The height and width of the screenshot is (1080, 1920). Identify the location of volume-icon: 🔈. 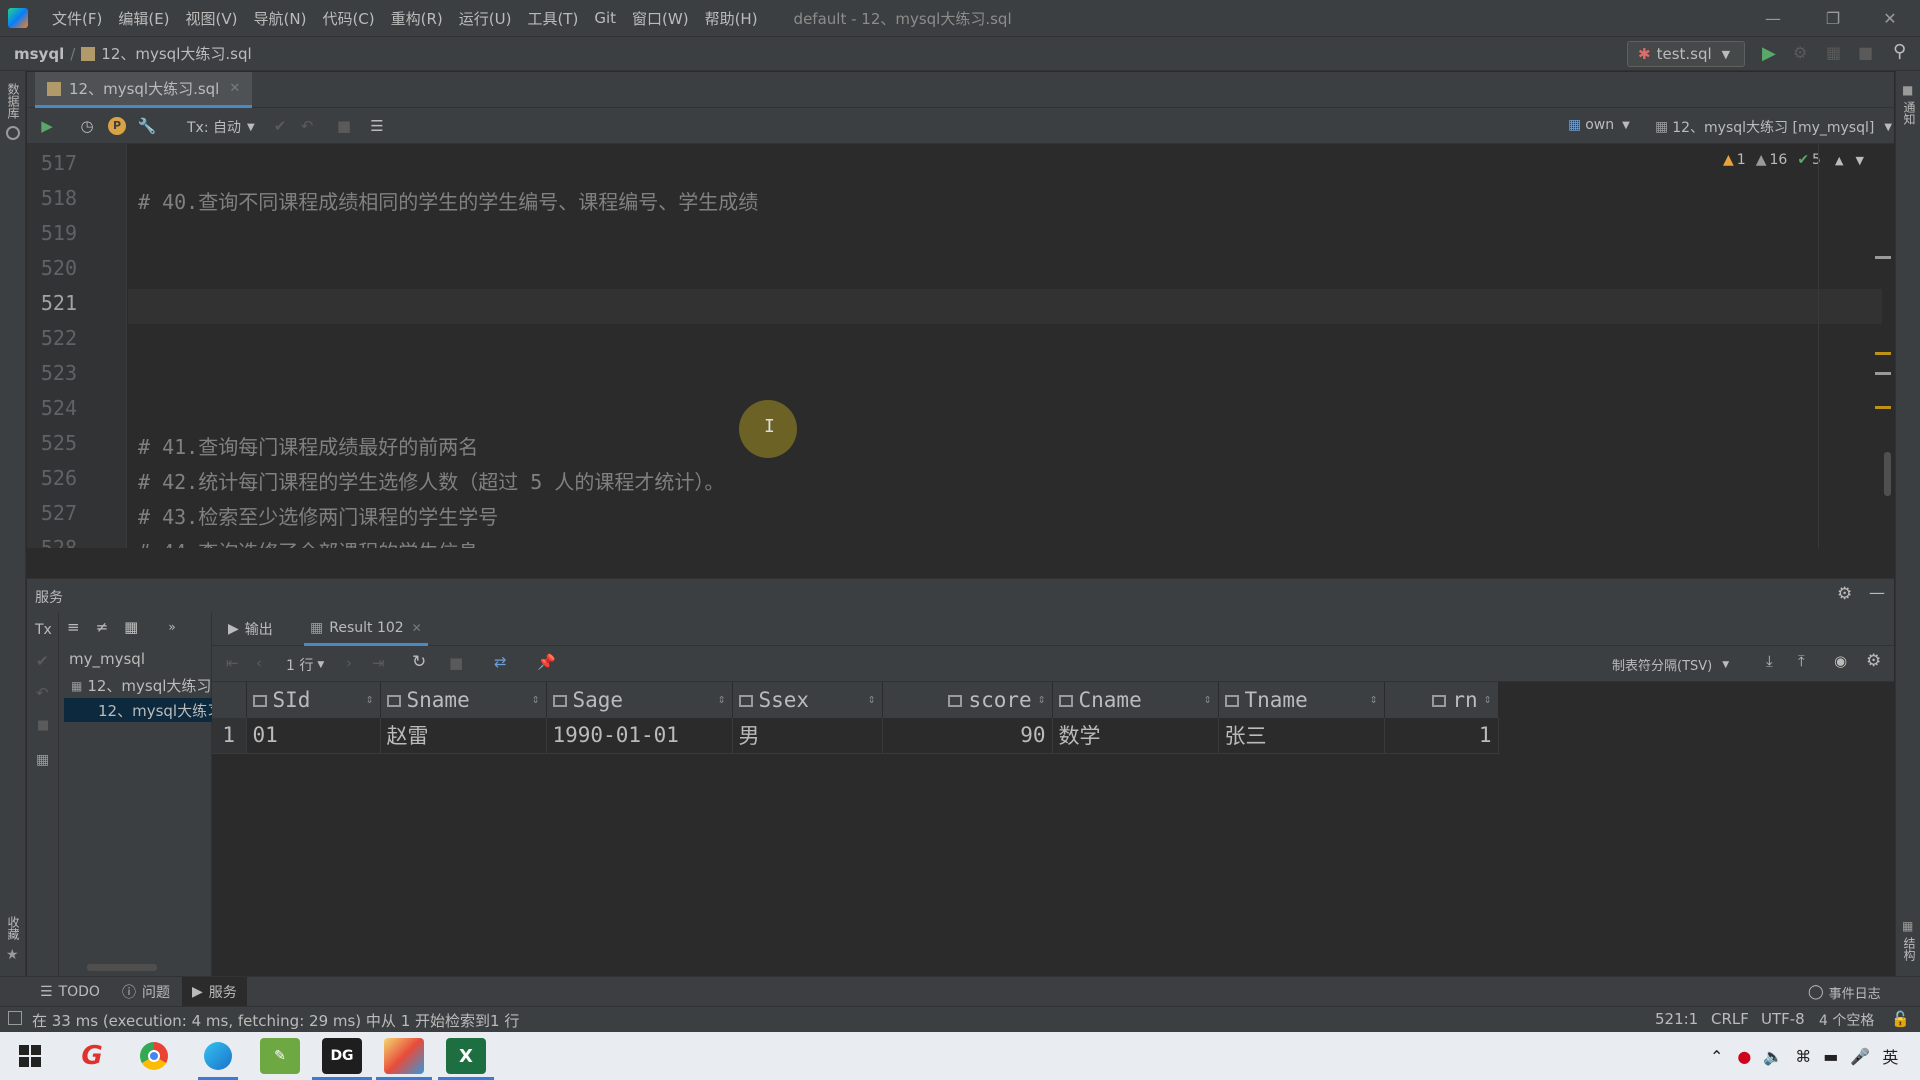
(1773, 1056).